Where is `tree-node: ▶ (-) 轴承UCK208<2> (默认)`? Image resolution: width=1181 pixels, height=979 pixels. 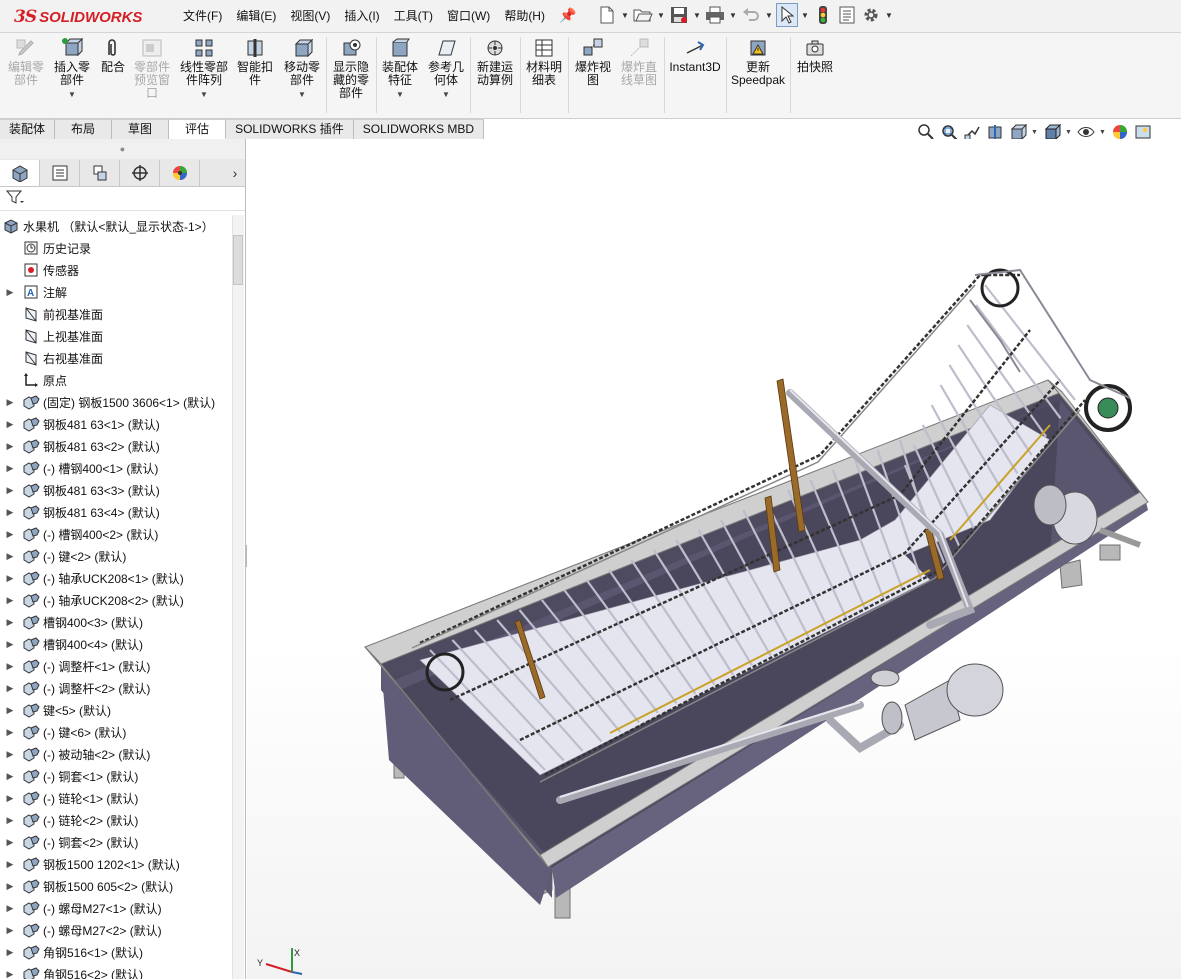 tree-node: ▶ (-) 轴承UCK208<2> (默认) is located at coordinates (116, 600).